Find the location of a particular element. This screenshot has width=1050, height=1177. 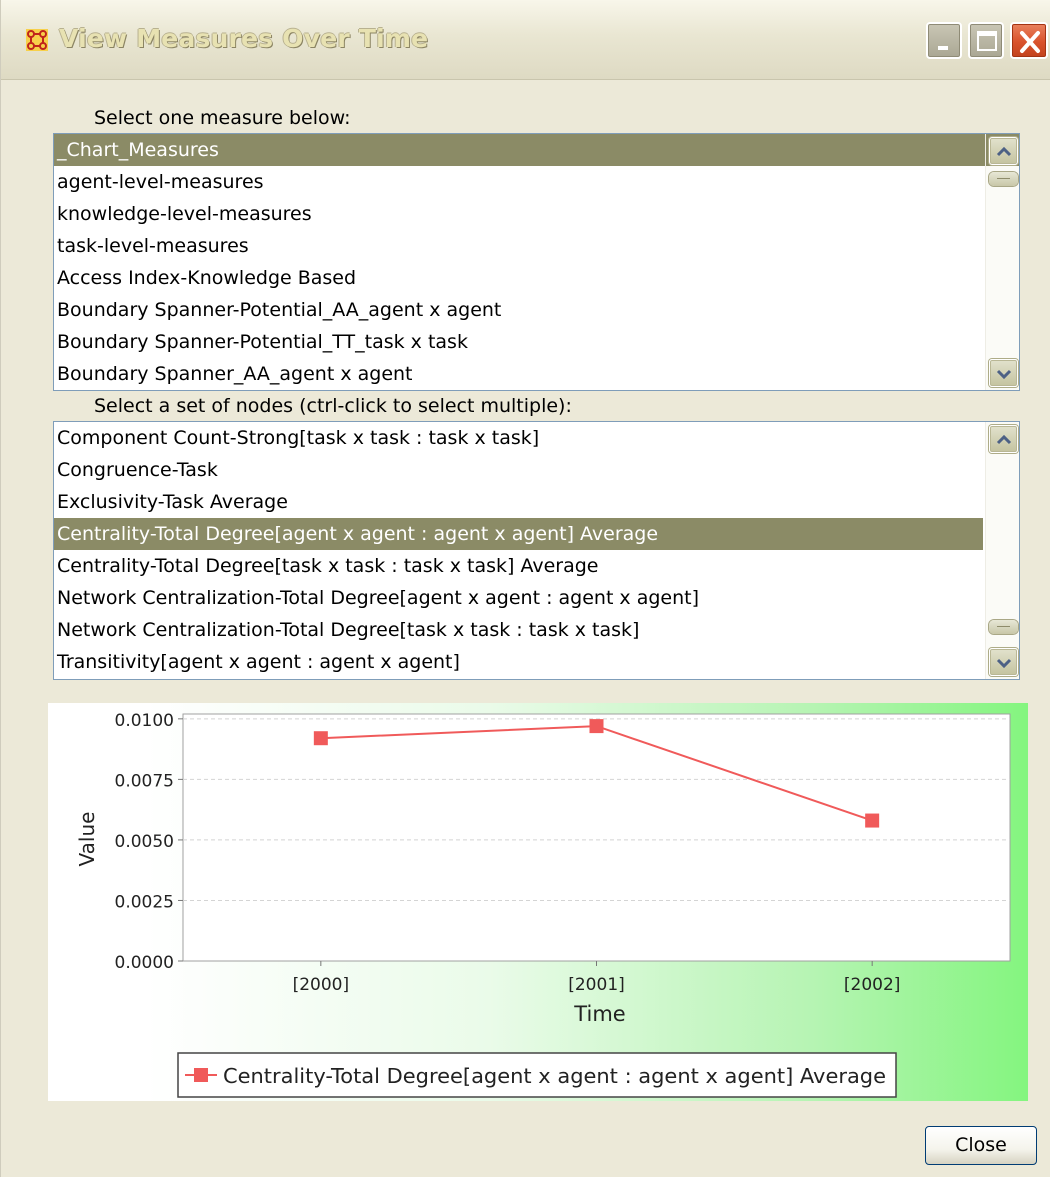

title-bar: View Measures Over Time is located at coordinates (525, 40).